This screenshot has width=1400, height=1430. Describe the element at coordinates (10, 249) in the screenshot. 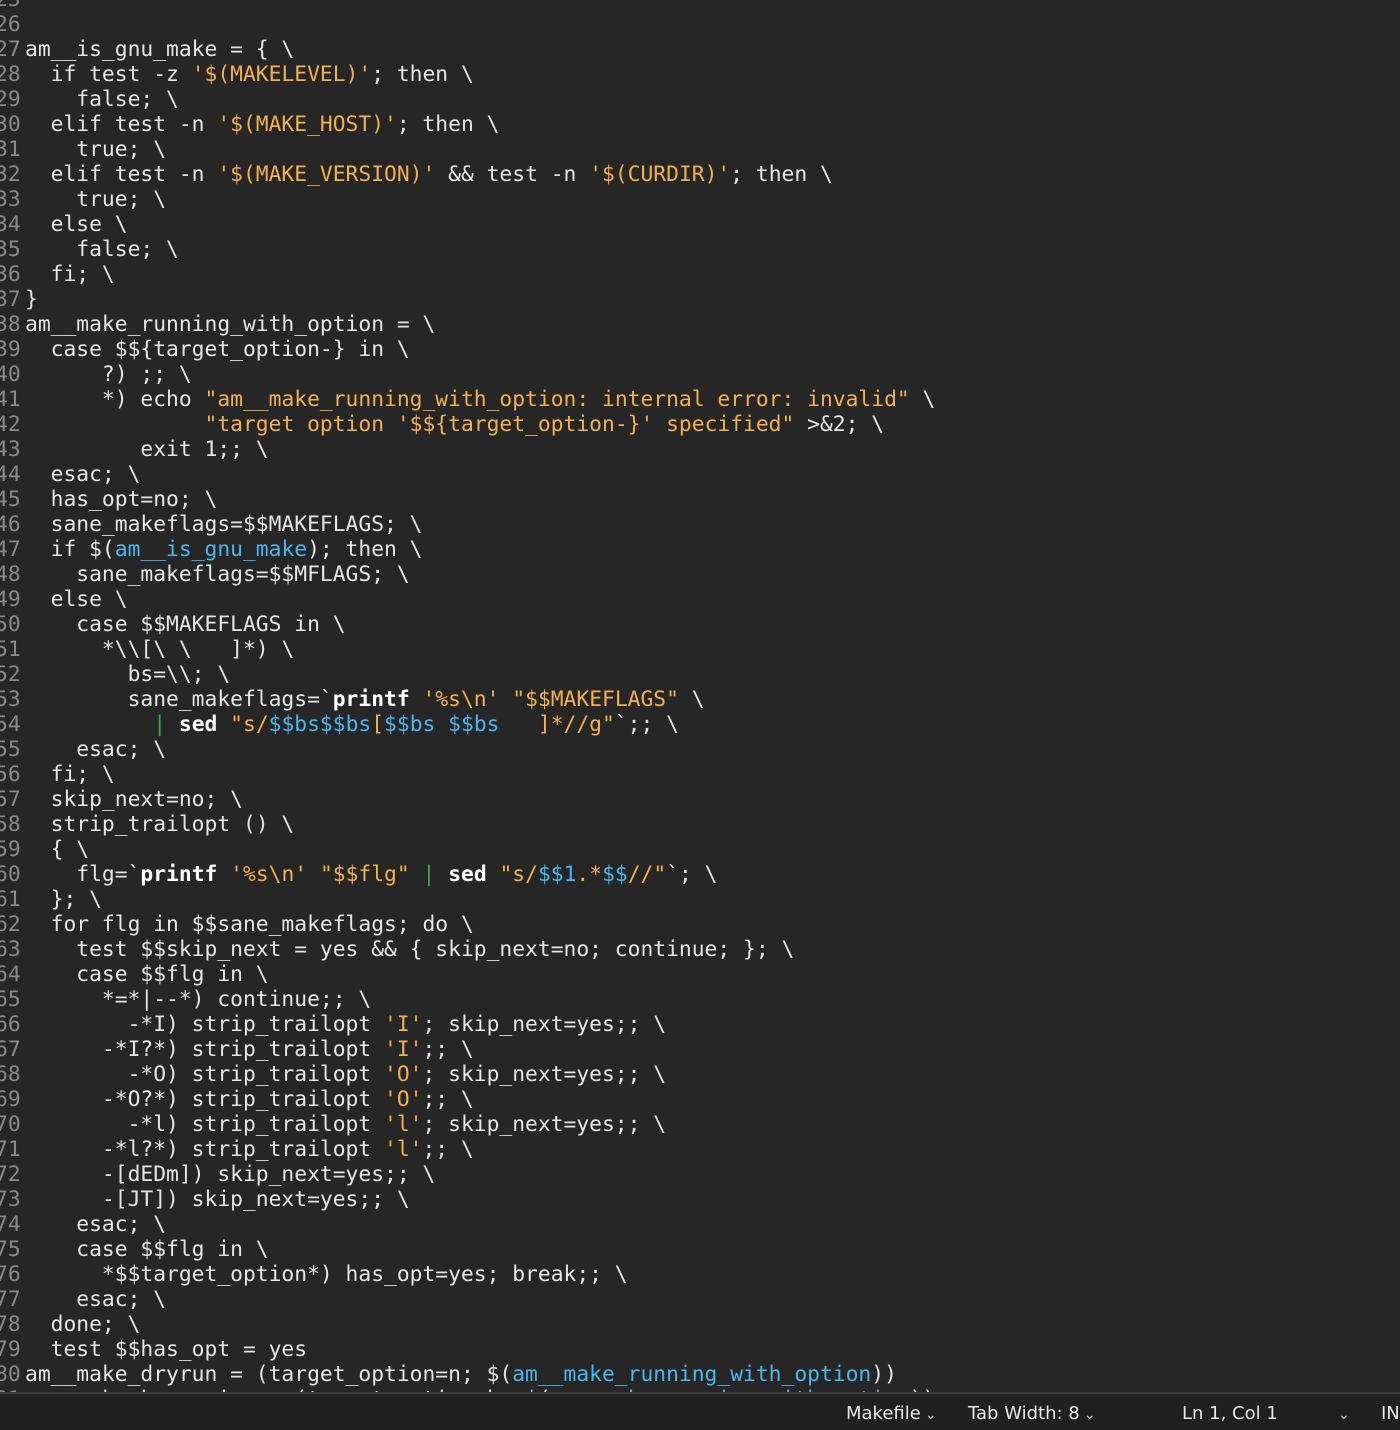

I see `line-number: 35` at that location.